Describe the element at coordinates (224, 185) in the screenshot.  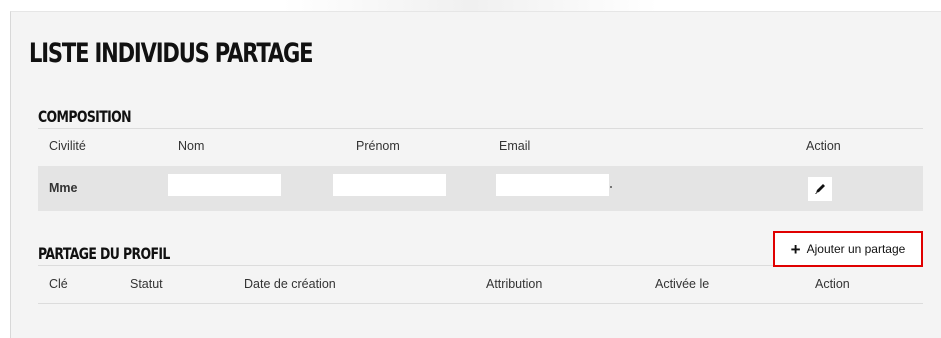
I see `cell-nom` at that location.